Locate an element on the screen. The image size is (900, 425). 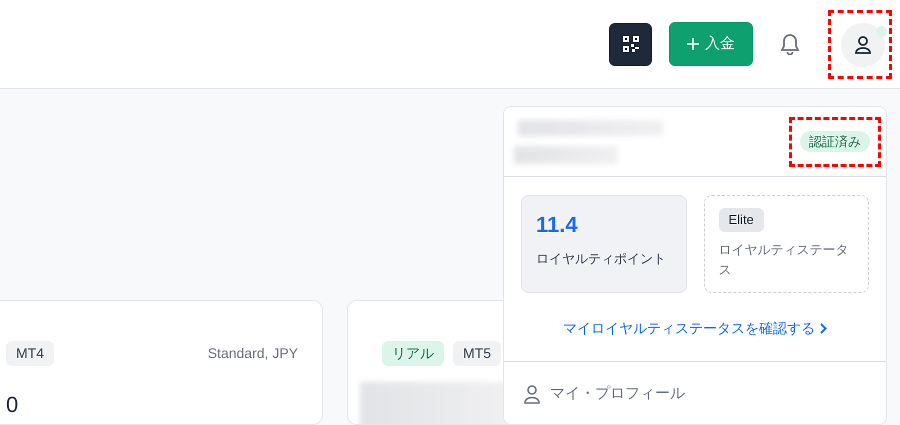
points-value: 11.4 is located at coordinates (557, 225).